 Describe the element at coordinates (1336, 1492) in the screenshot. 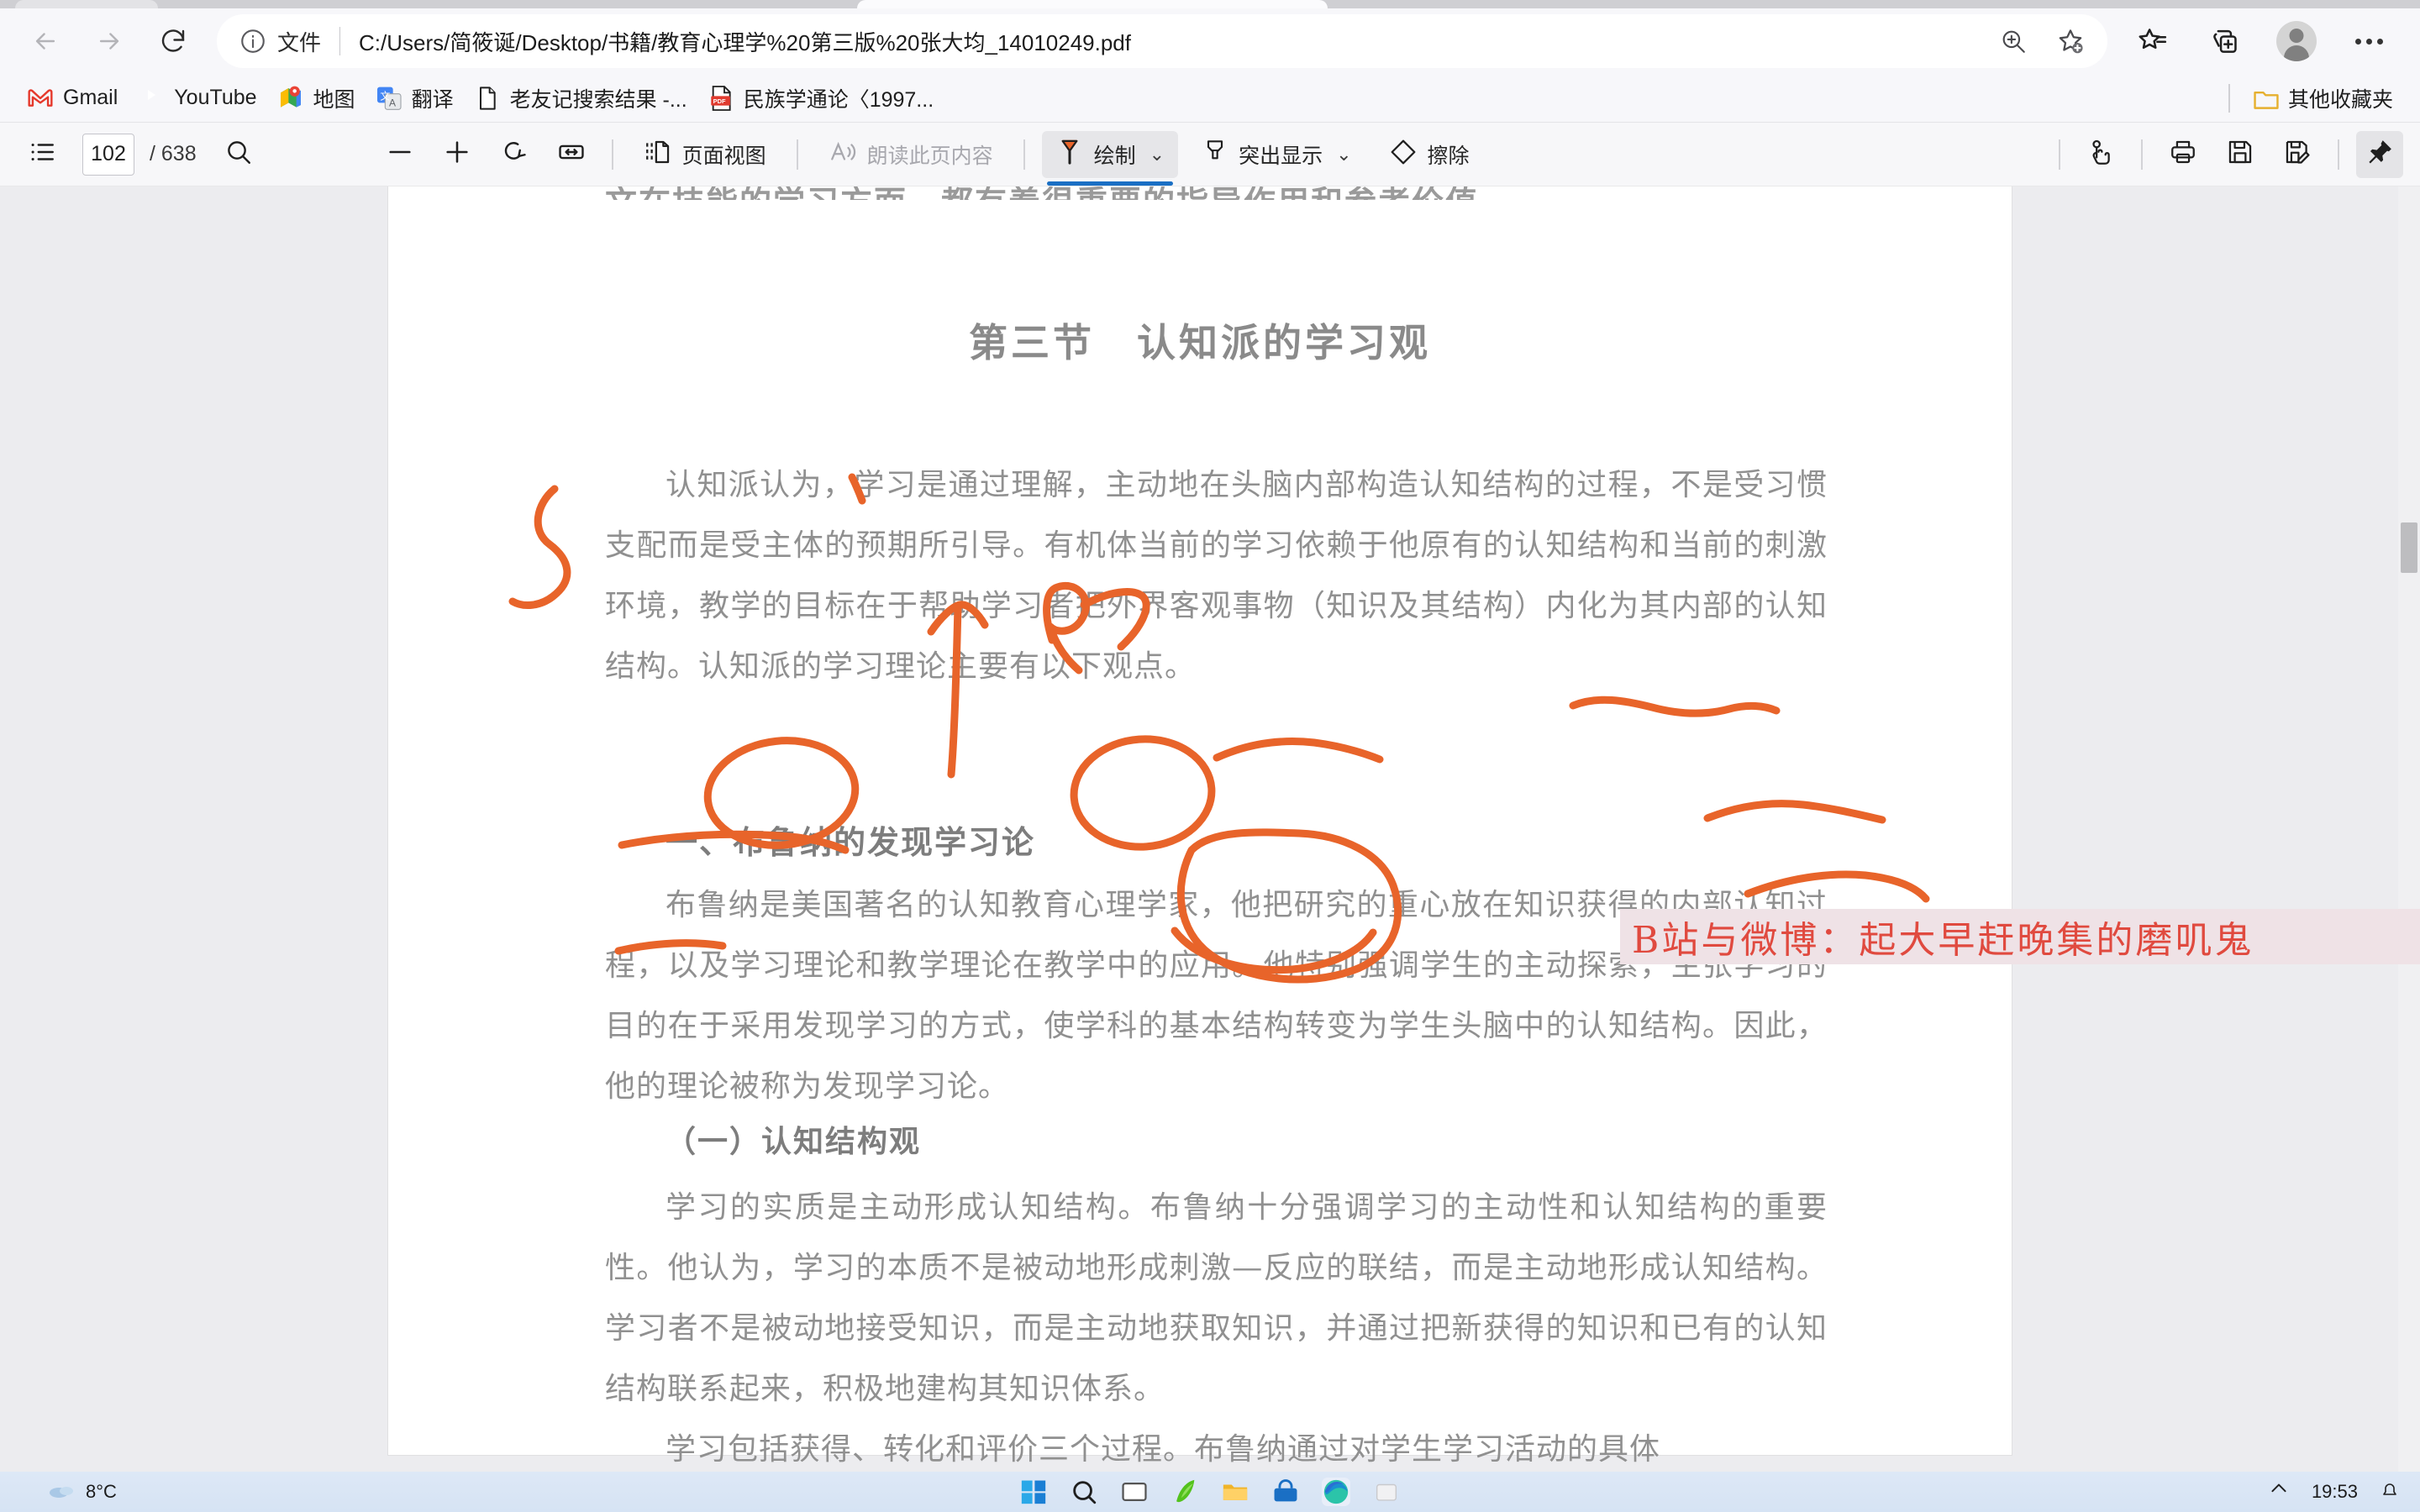

I see `microsoft-edge-button` at that location.